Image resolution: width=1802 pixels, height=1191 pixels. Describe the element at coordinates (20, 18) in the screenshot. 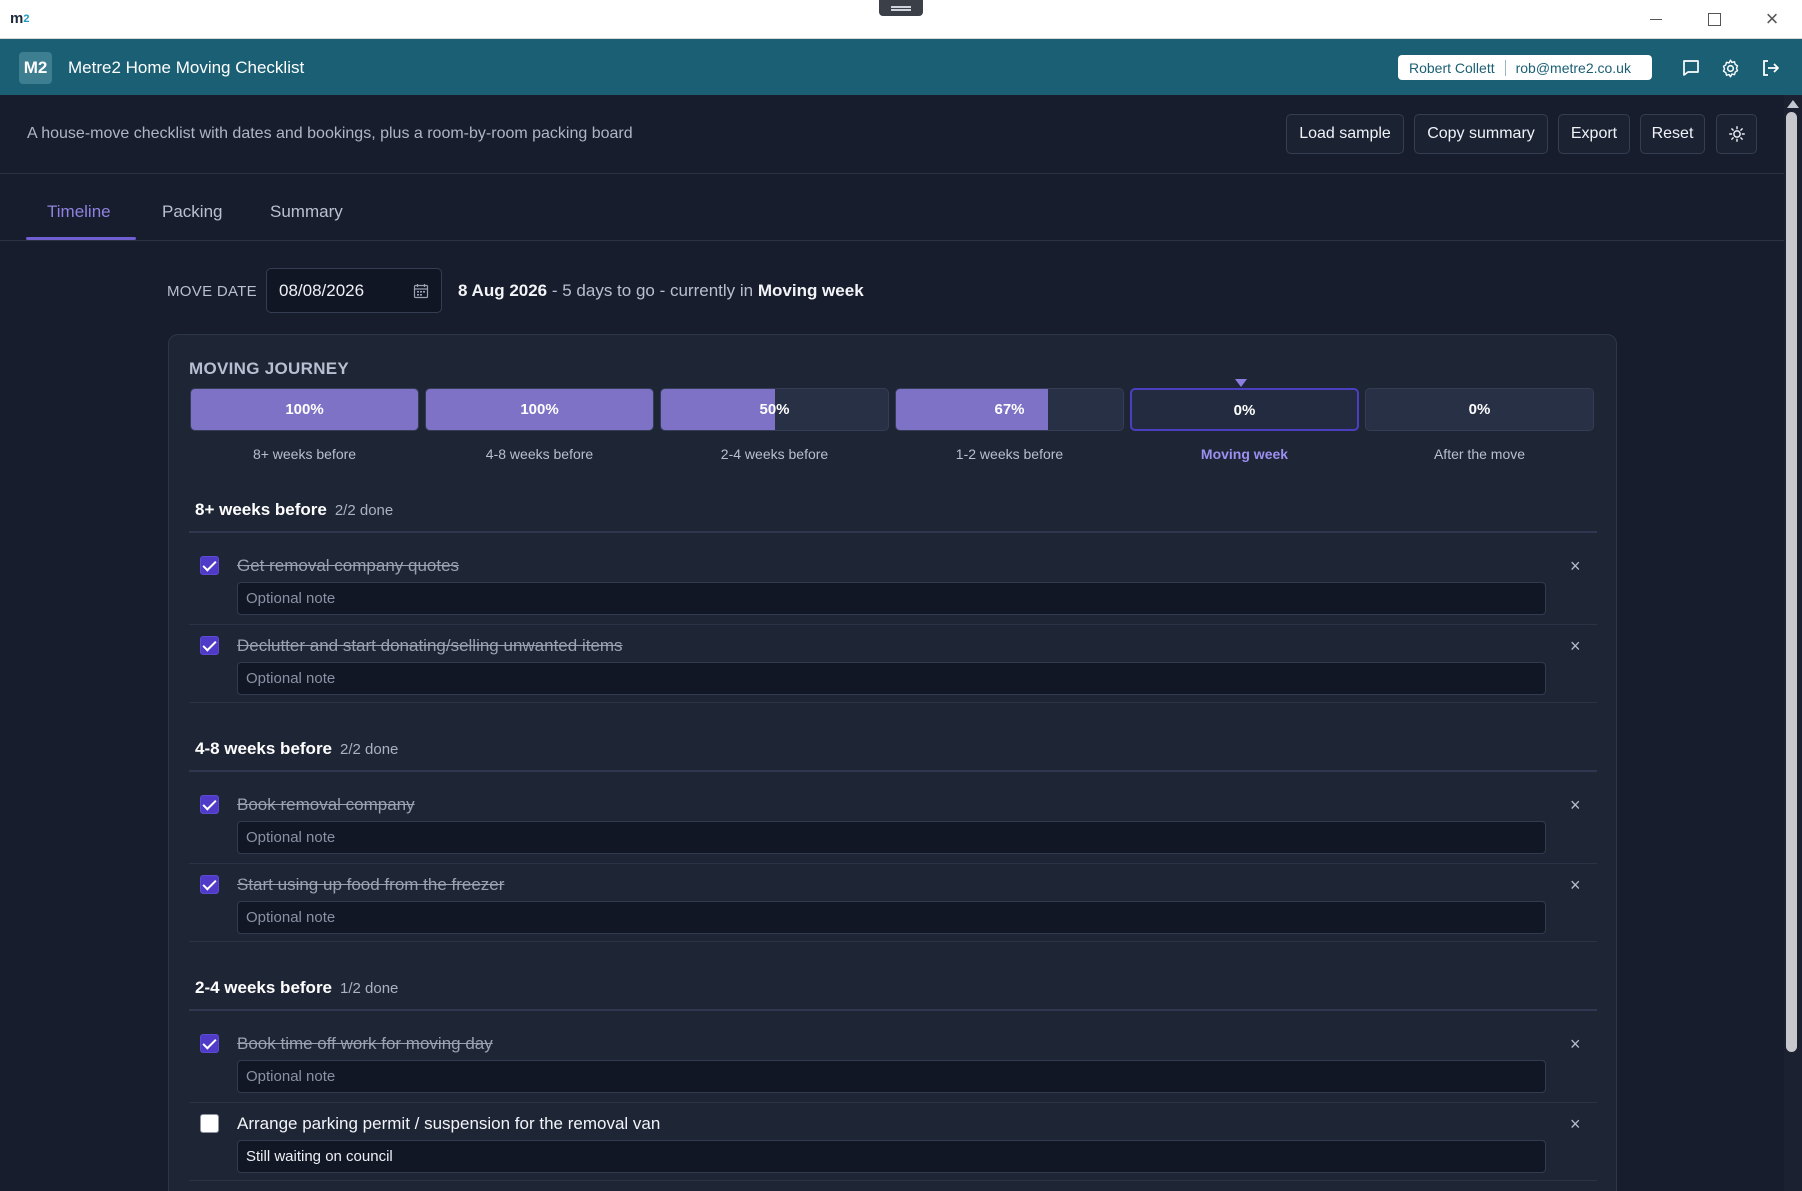

I see `app-logo: m2` at that location.